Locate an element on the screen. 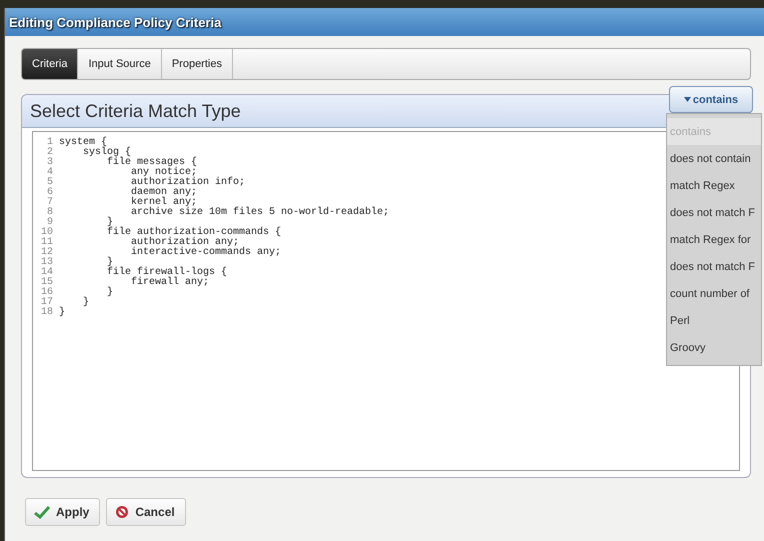 The height and width of the screenshot is (541, 764). line-number: 16 is located at coordinates (46, 293).